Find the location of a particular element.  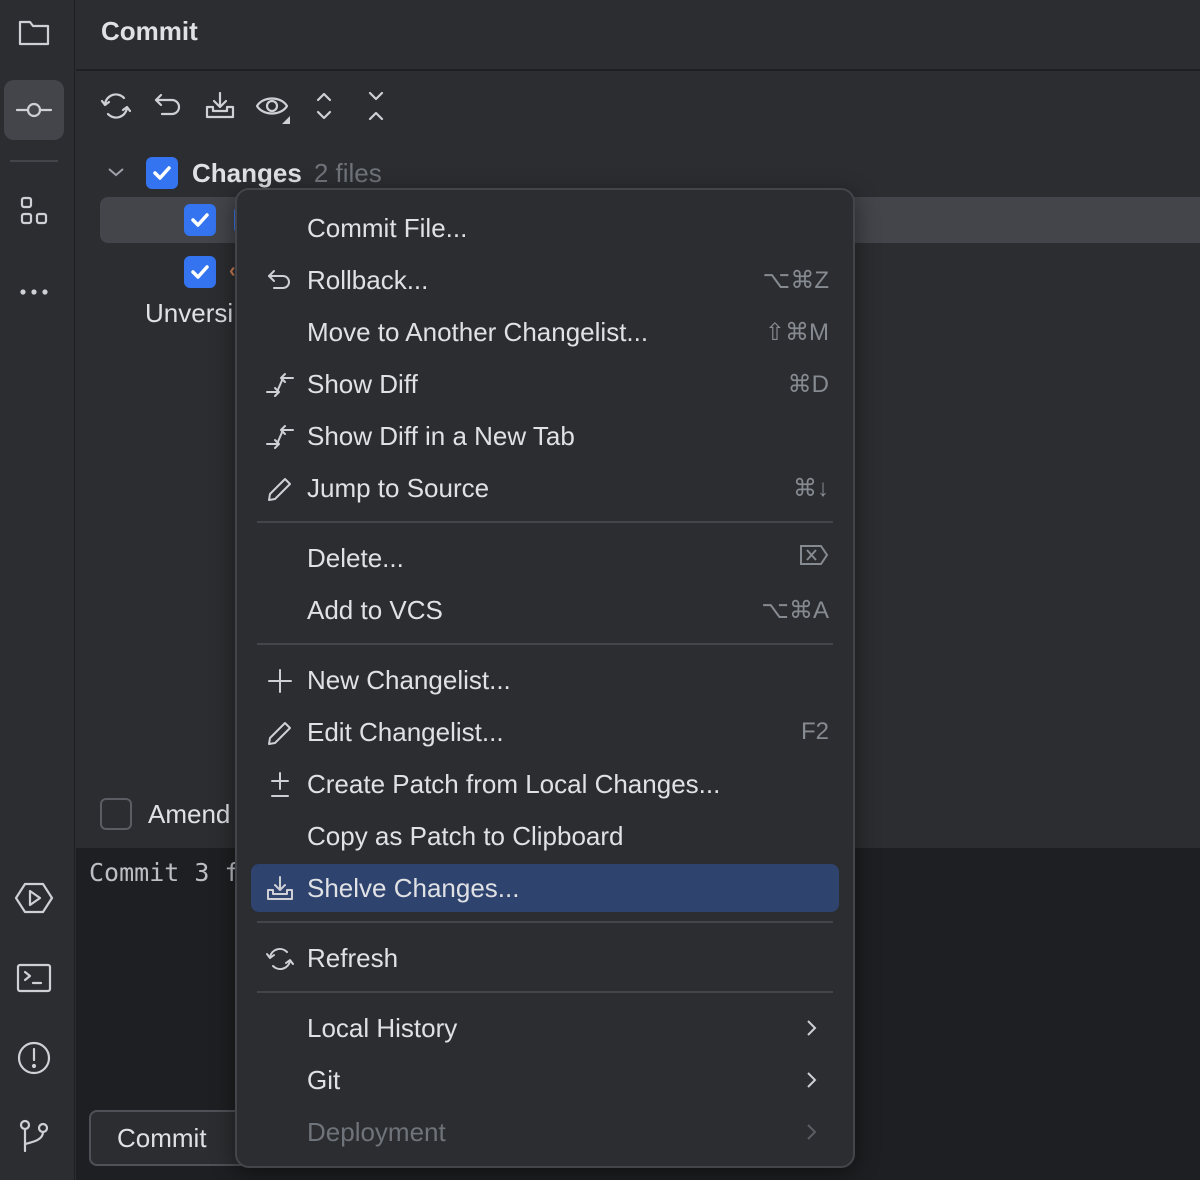

commit-button: Commit is located at coordinates (169, 1138).